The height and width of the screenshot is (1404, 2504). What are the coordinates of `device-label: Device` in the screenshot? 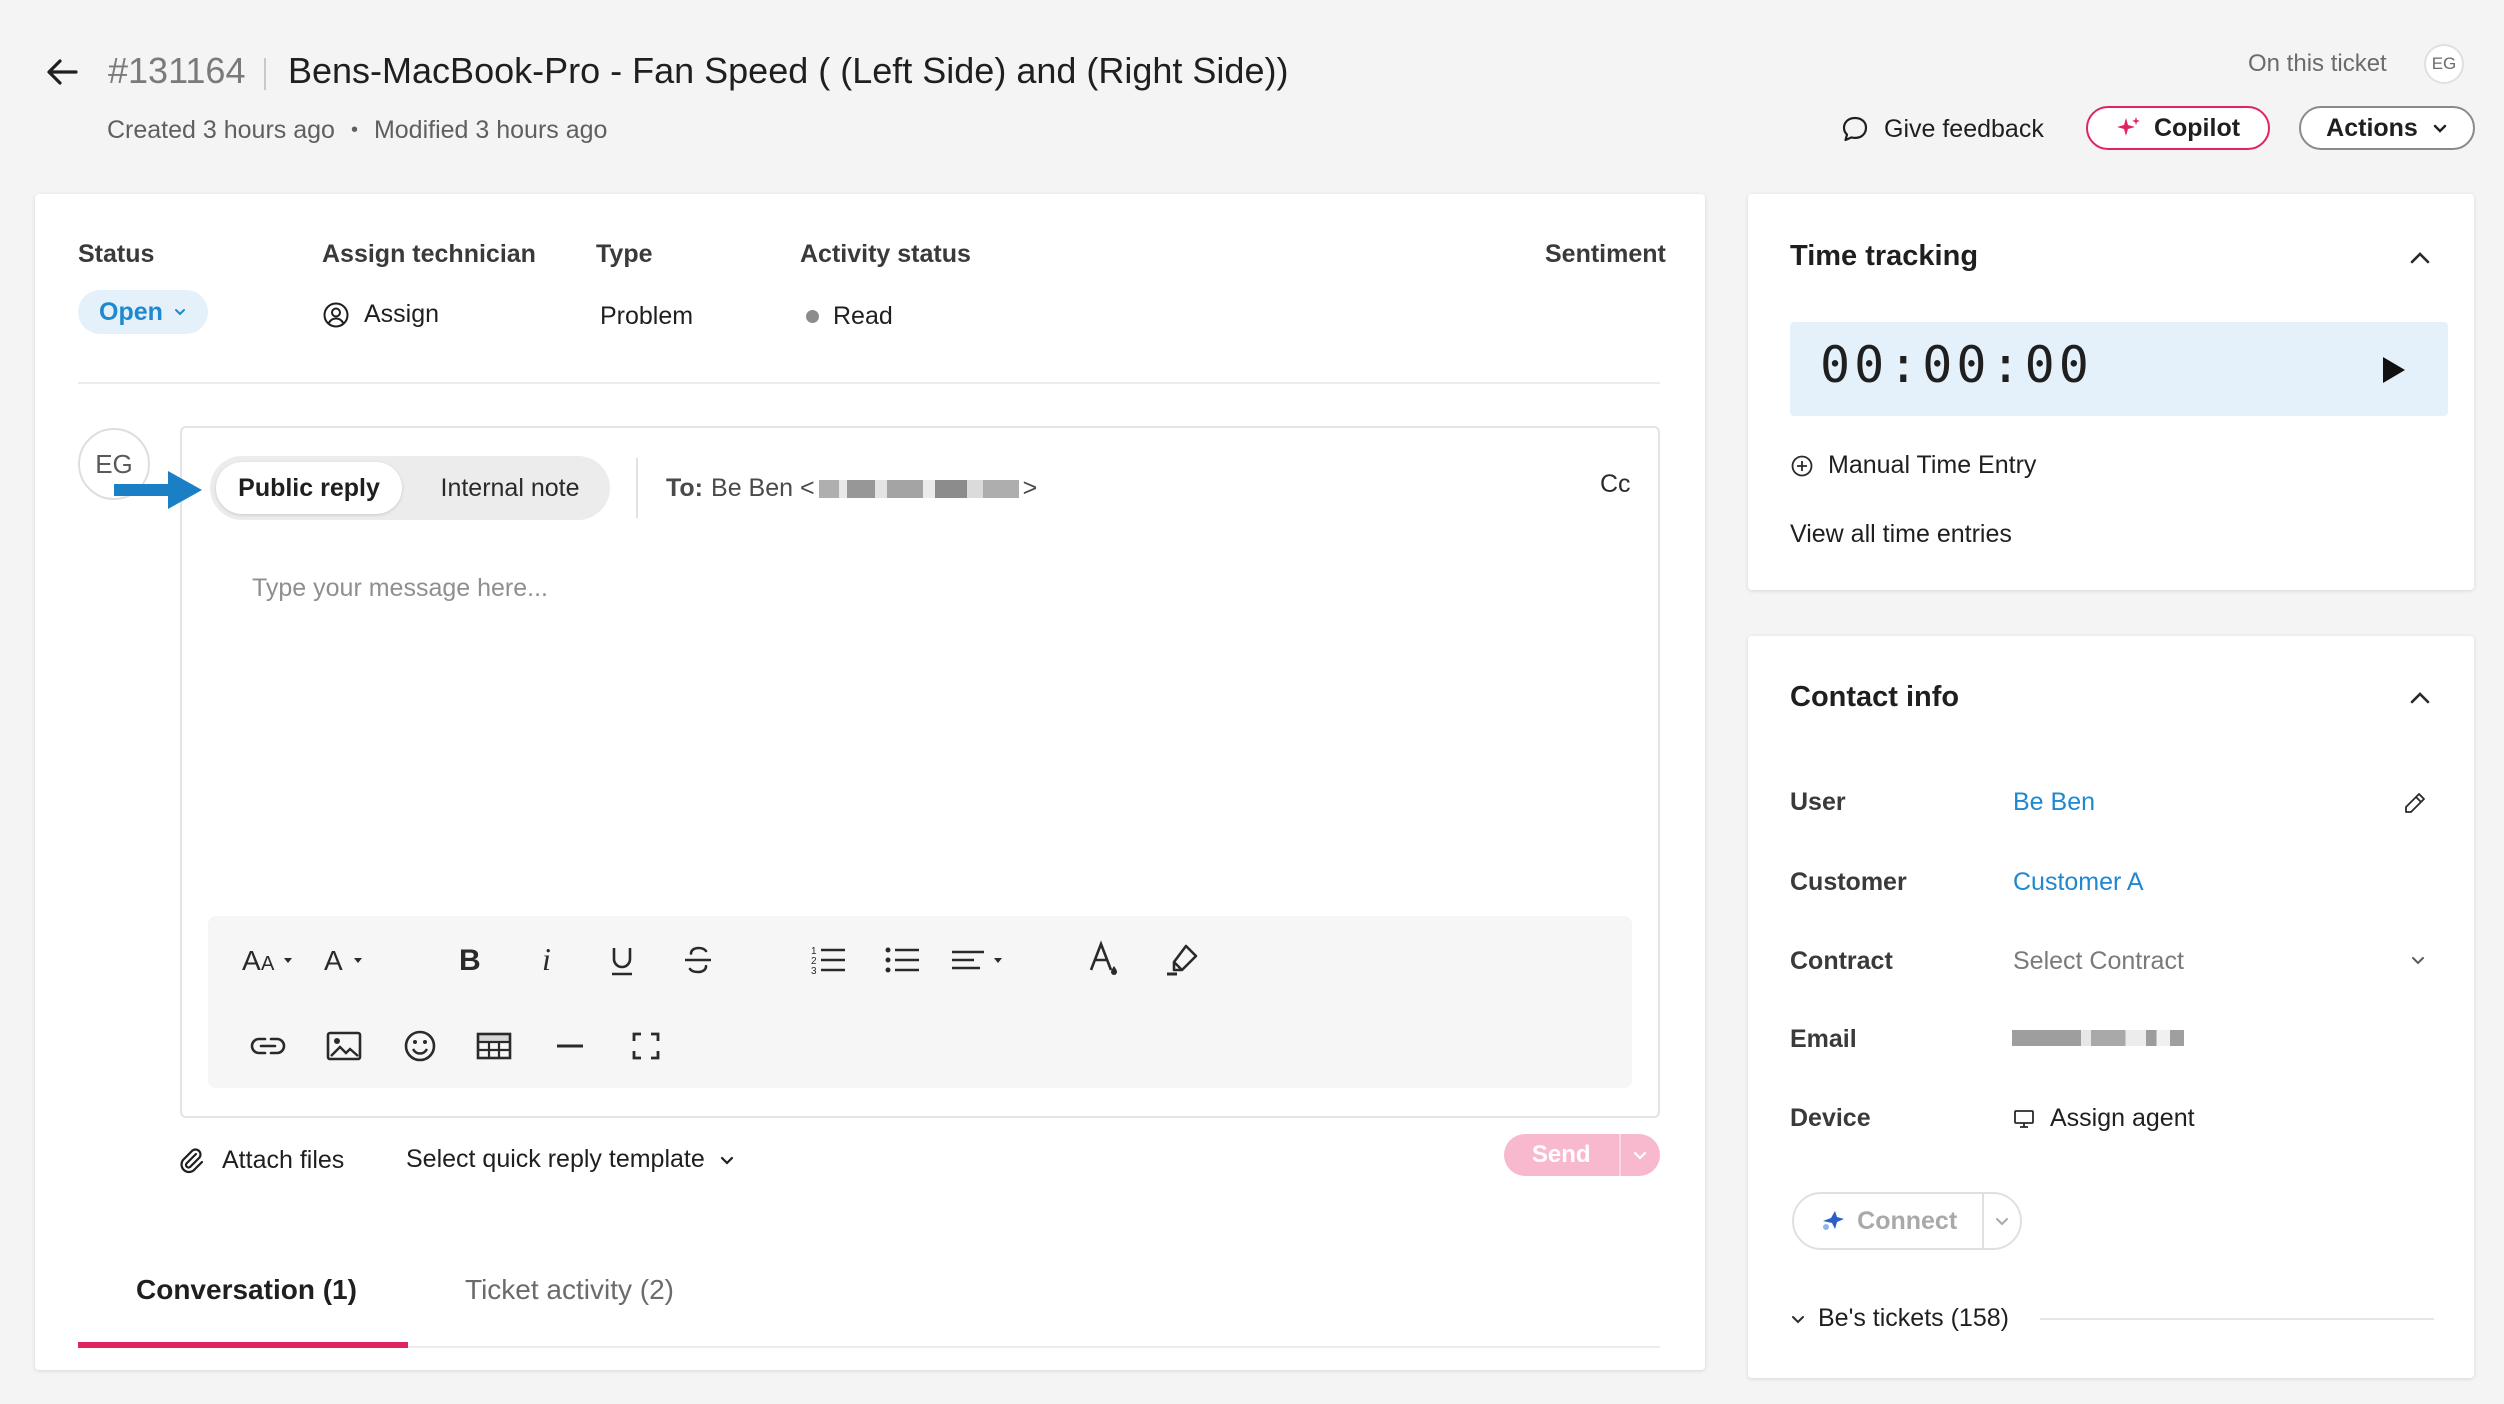 It's located at (1830, 1118).